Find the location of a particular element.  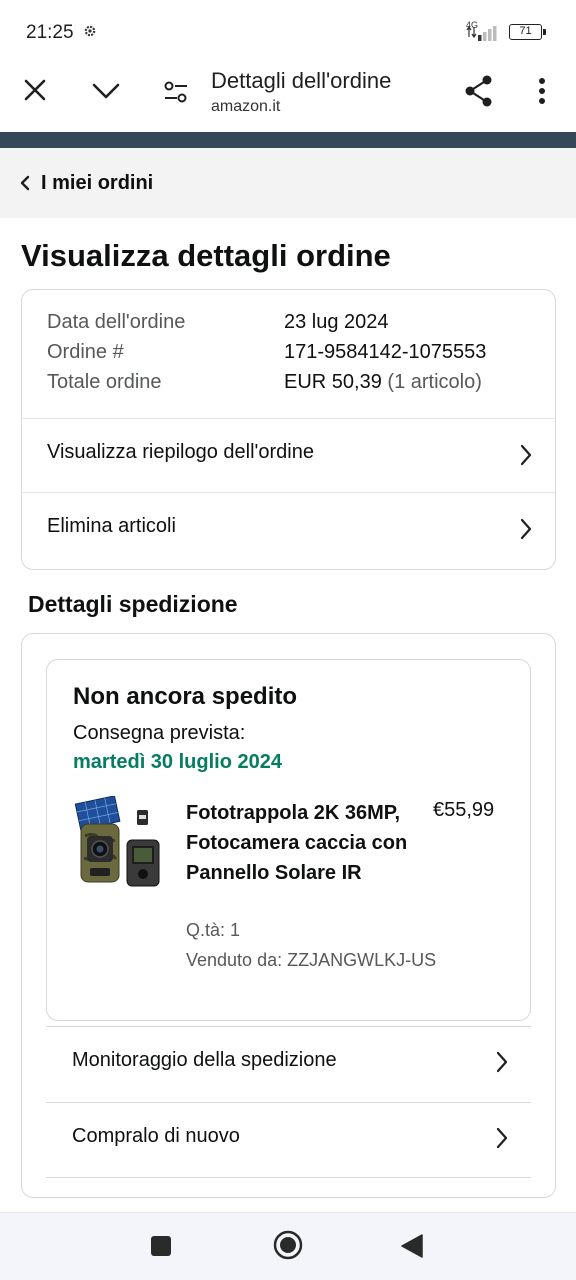

breadcrumb-label: I miei ordini is located at coordinates (97, 183).